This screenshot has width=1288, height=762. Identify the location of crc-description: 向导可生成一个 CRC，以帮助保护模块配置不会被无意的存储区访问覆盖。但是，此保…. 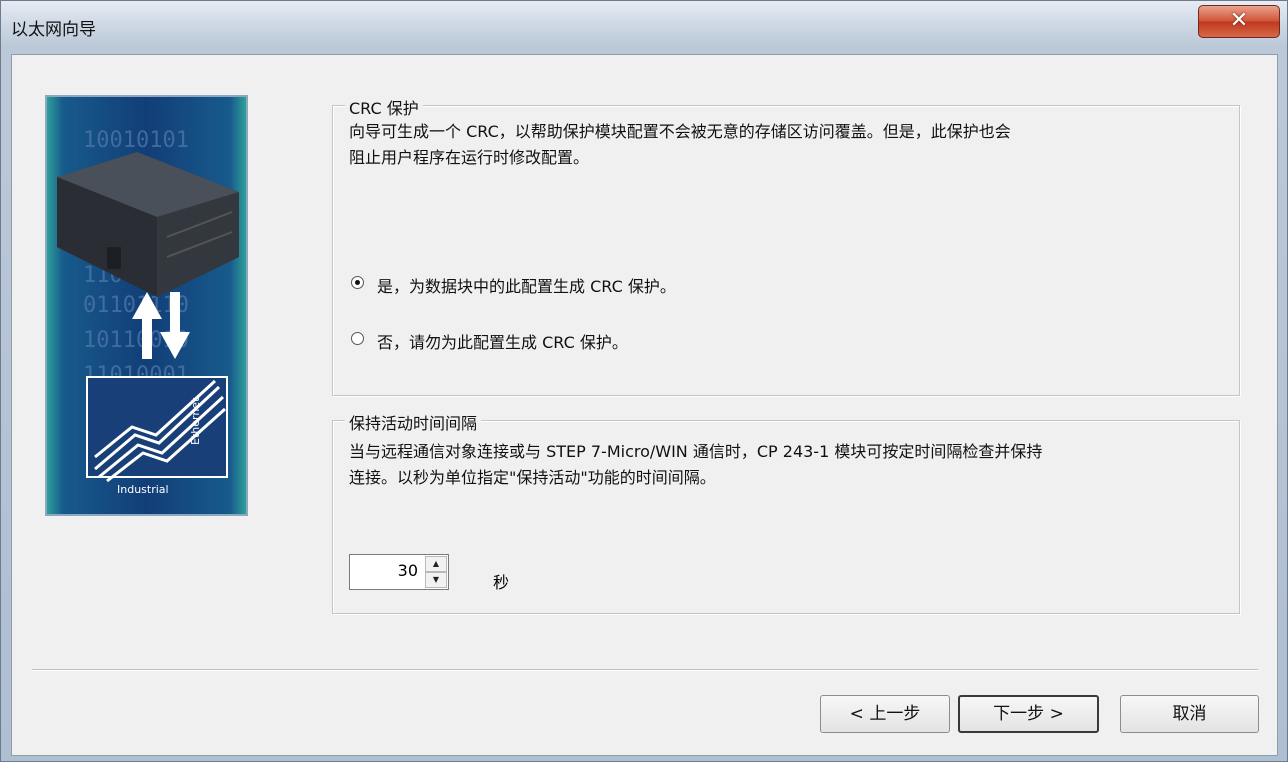
(680, 144).